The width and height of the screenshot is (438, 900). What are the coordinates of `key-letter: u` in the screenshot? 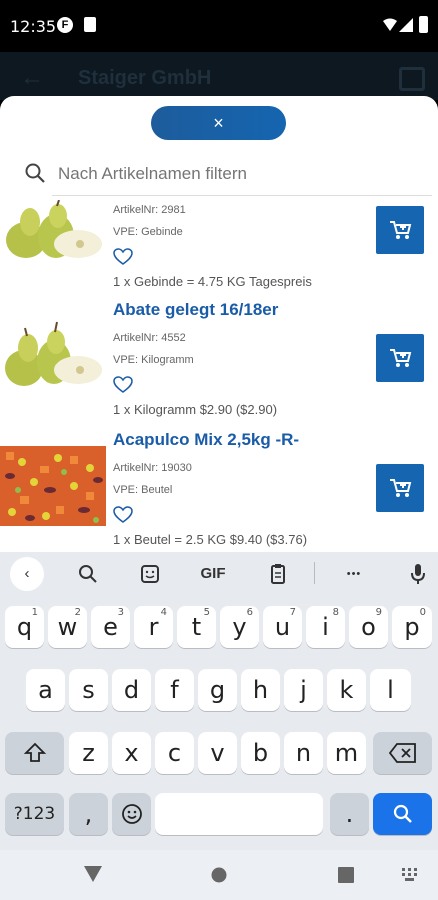 It's located at (282, 627).